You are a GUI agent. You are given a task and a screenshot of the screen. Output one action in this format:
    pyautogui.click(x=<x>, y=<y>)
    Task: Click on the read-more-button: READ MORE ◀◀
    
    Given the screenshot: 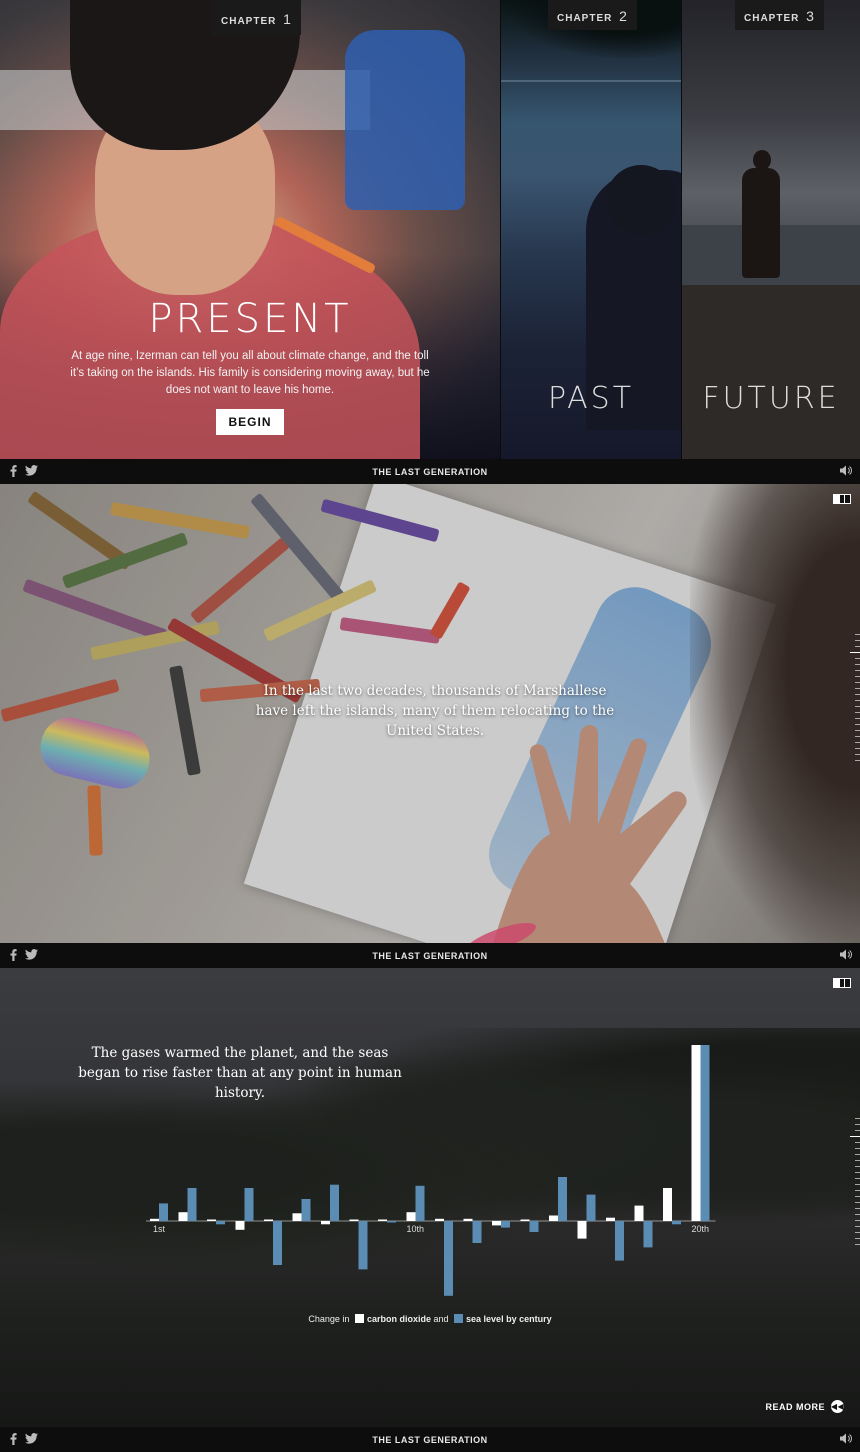 What is the action you would take?
    pyautogui.click(x=804, y=1406)
    